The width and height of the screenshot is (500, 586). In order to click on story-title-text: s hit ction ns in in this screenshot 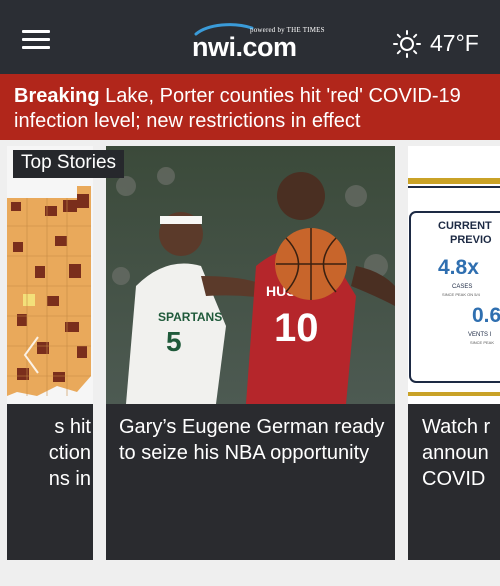, I will do `click(69, 453)`.